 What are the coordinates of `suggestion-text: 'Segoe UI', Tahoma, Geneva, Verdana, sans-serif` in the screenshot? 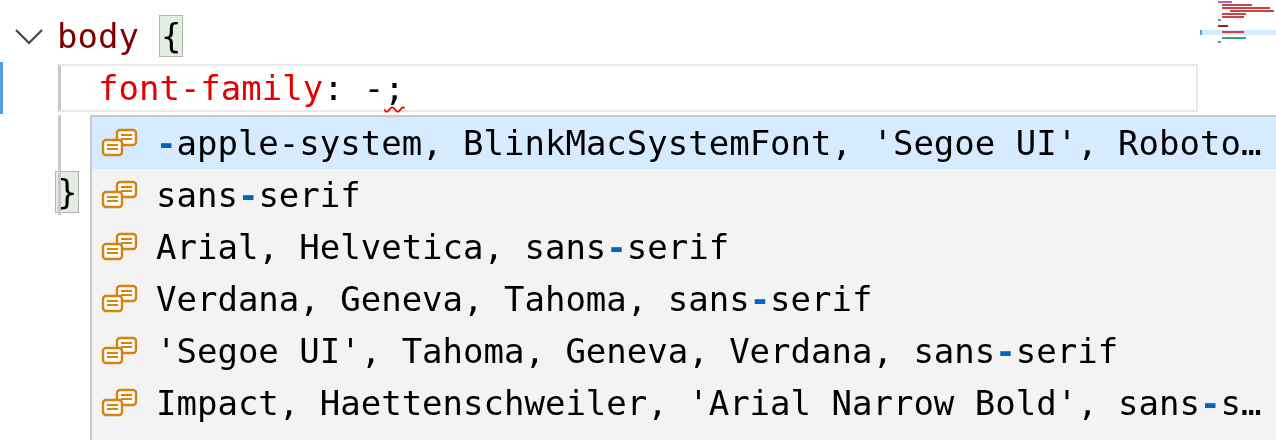 It's located at (637, 351).